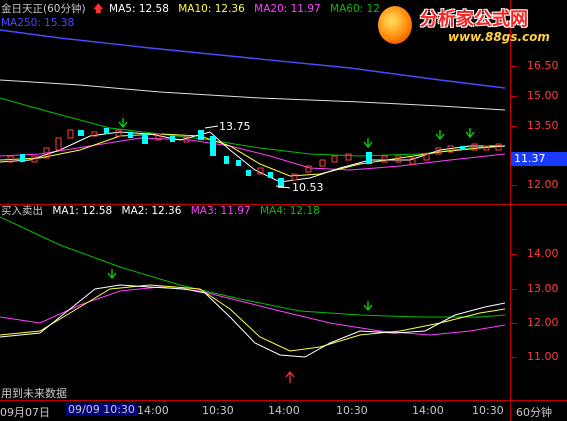 Image resolution: width=567 pixels, height=421 pixels. Describe the element at coordinates (22, 211) in the screenshot. I see `indicator-name: 买入卖出` at that location.